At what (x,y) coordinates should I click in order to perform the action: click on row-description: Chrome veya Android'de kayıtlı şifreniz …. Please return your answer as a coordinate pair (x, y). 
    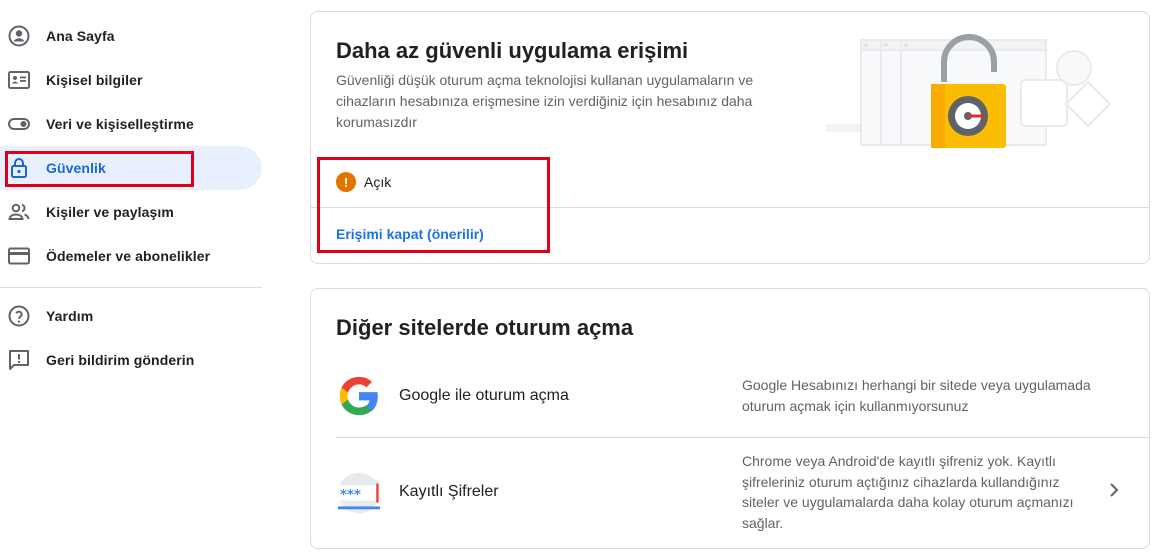
    Looking at the image, I should click on (908, 492).